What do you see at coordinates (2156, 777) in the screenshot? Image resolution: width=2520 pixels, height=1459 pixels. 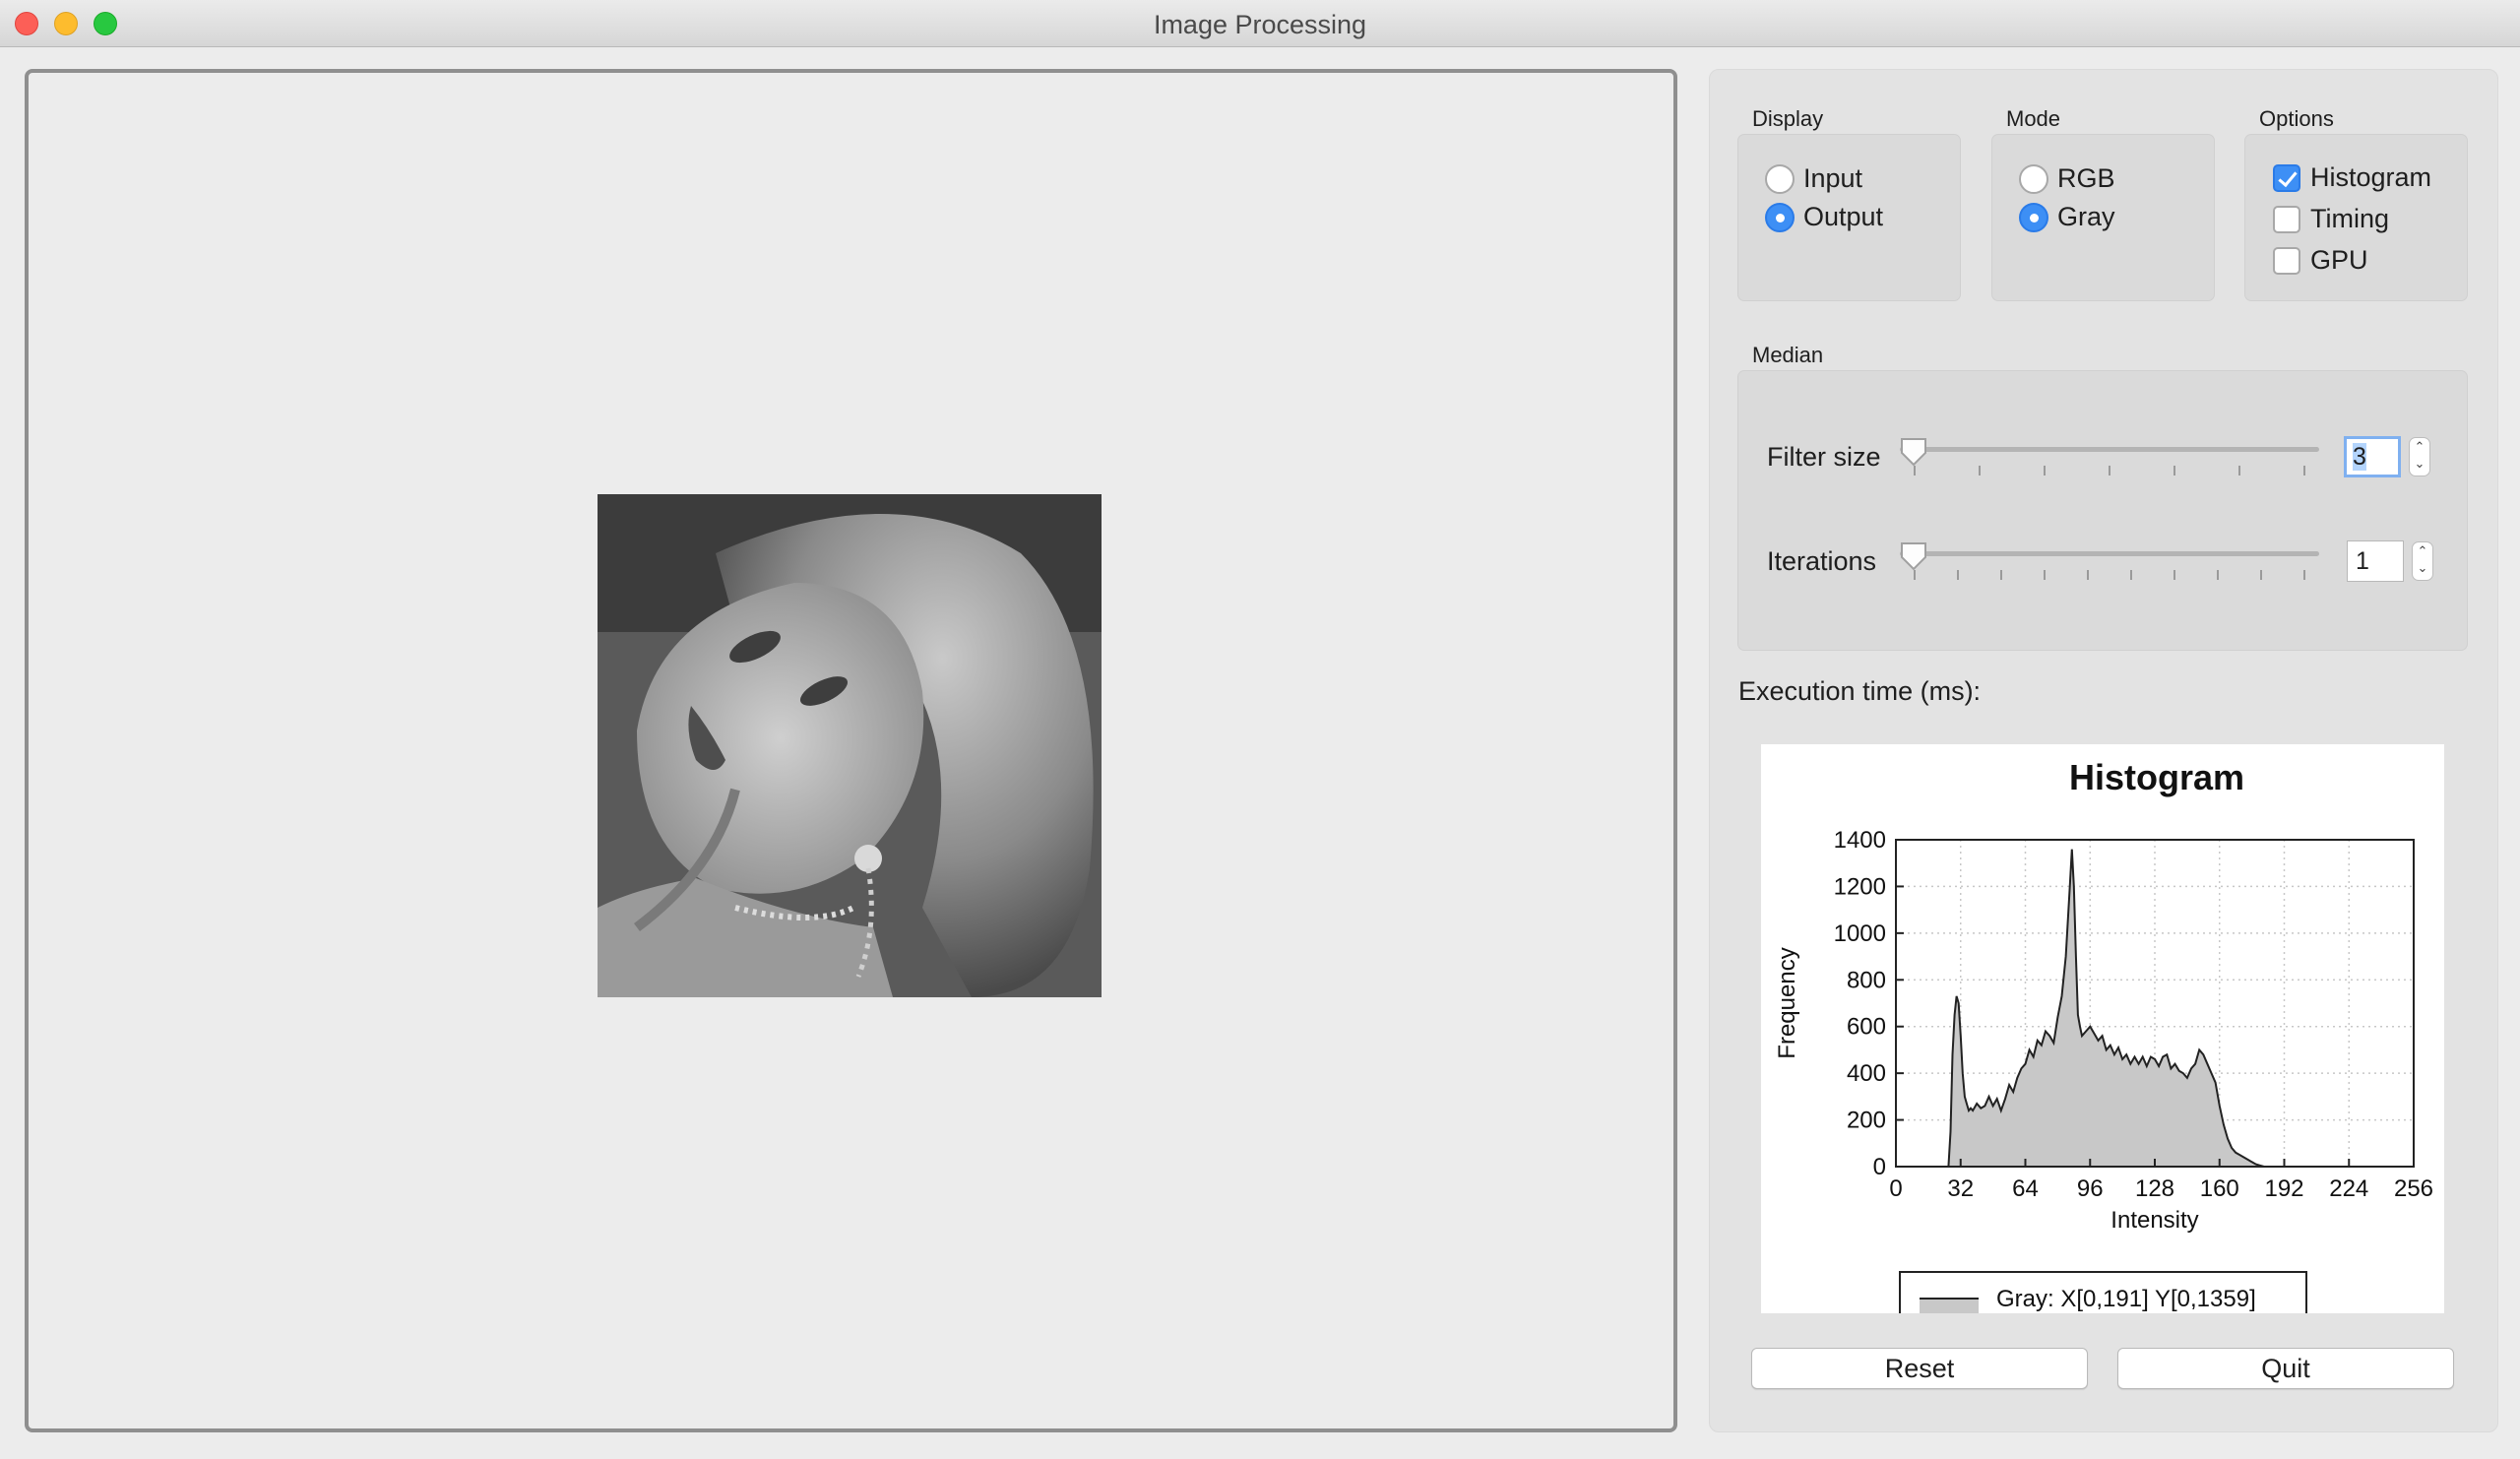 I see `chart-title: Histogram` at bounding box center [2156, 777].